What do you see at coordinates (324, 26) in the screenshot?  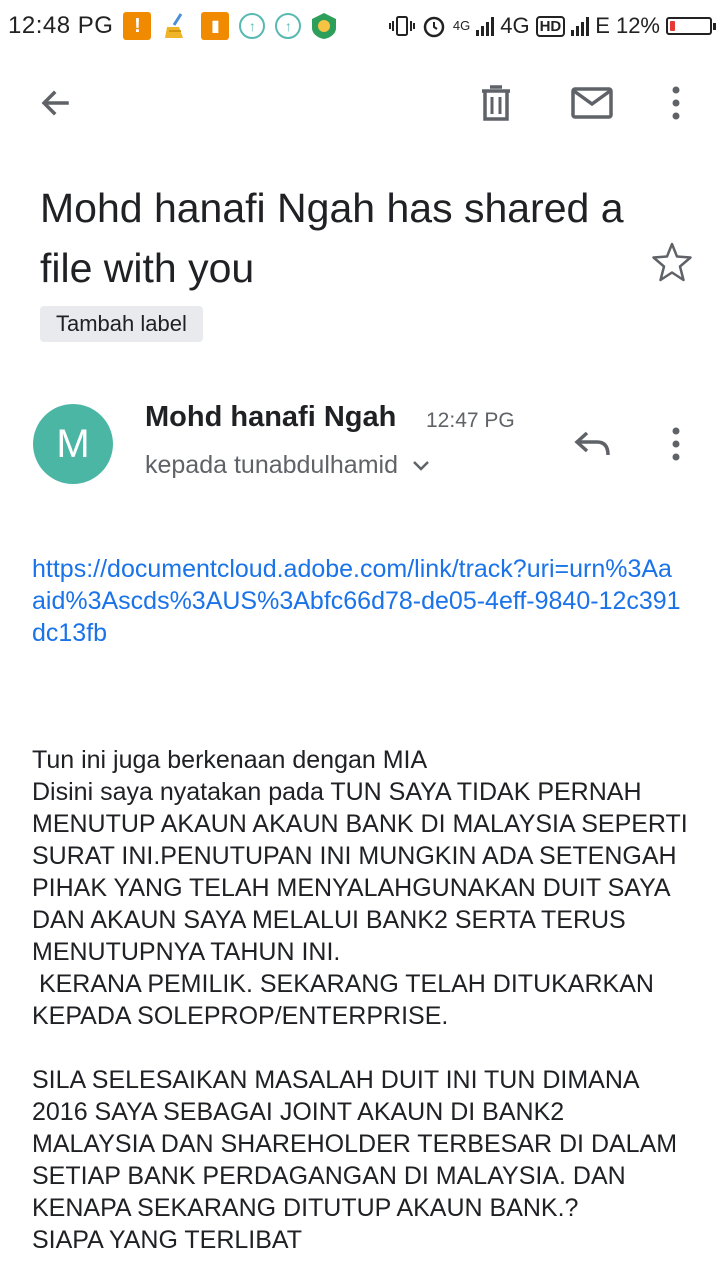 I see `shield-icon` at bounding box center [324, 26].